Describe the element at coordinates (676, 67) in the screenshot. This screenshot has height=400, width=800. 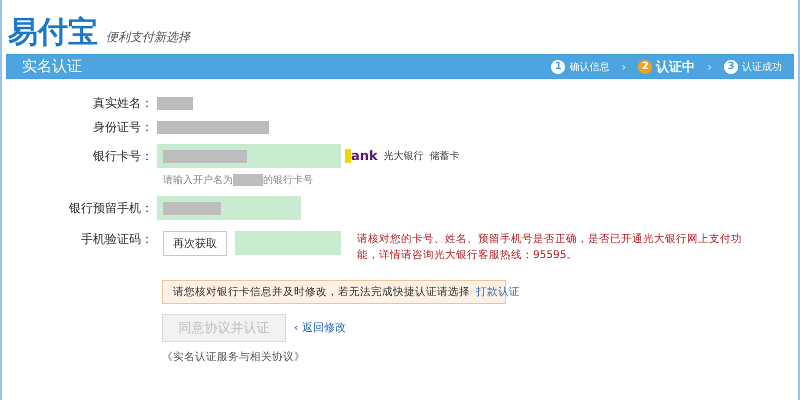
I see `step-label: 认证中` at that location.